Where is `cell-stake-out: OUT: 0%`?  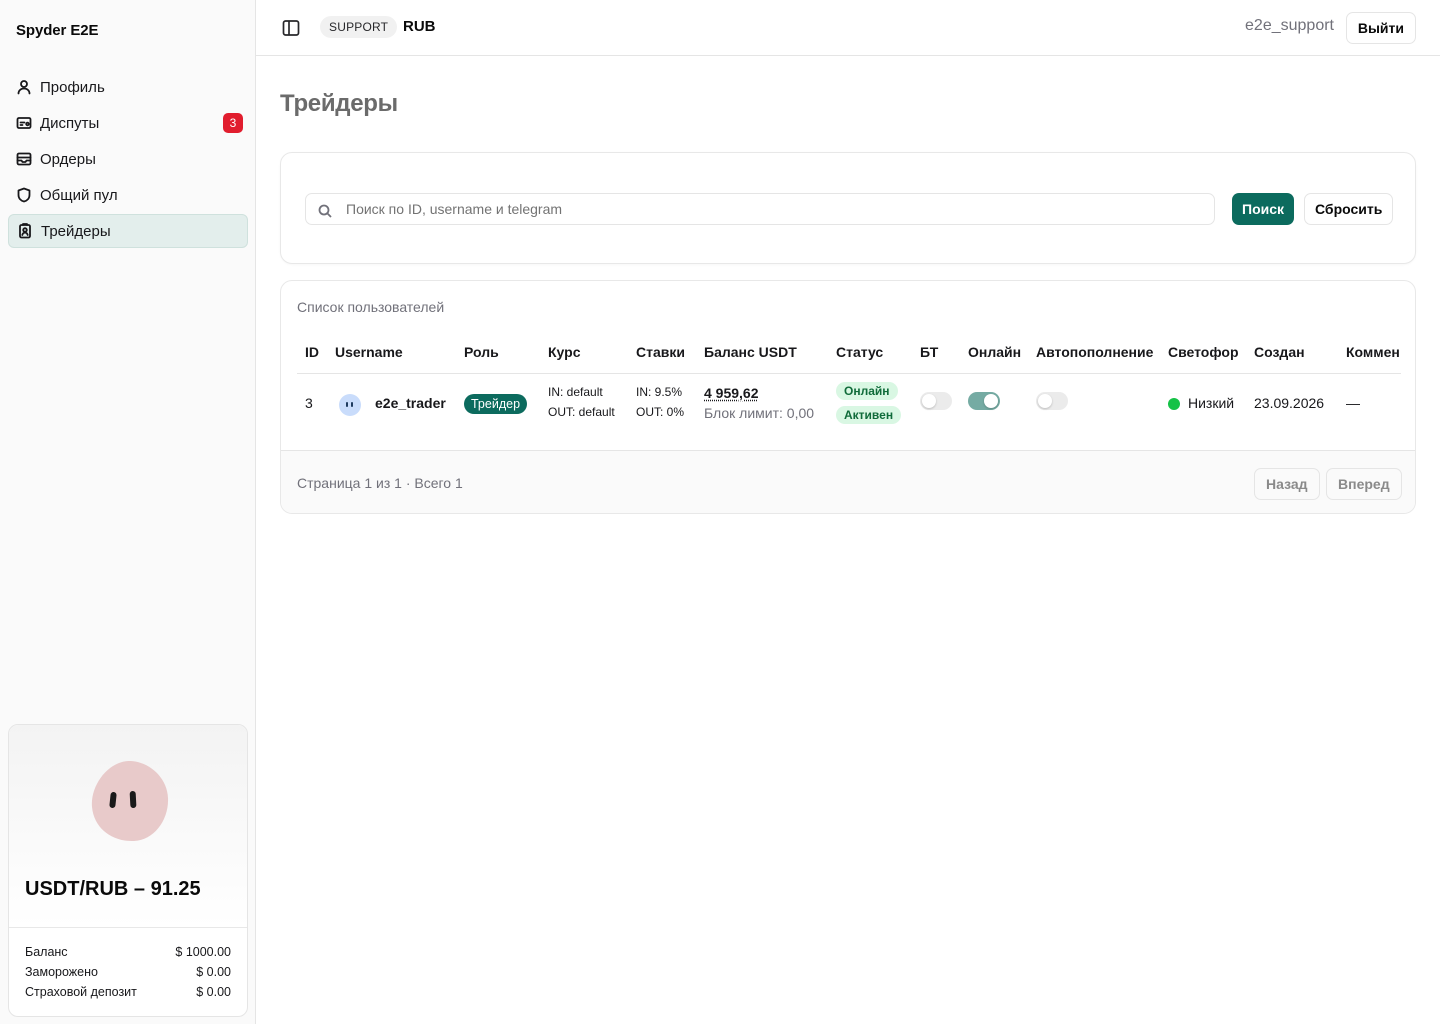
cell-stake-out: OUT: 0% is located at coordinates (660, 412).